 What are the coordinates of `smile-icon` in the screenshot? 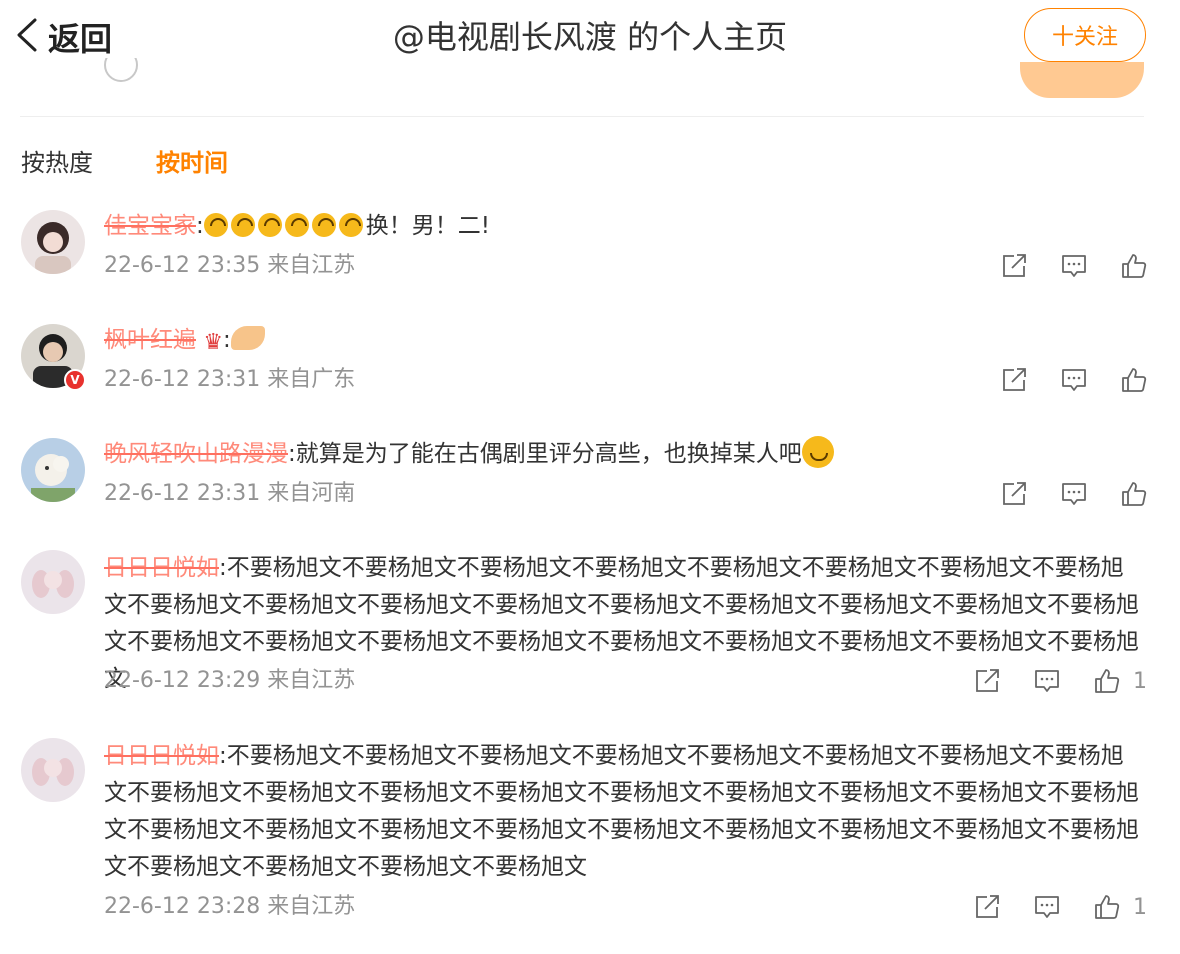 It's located at (817, 452).